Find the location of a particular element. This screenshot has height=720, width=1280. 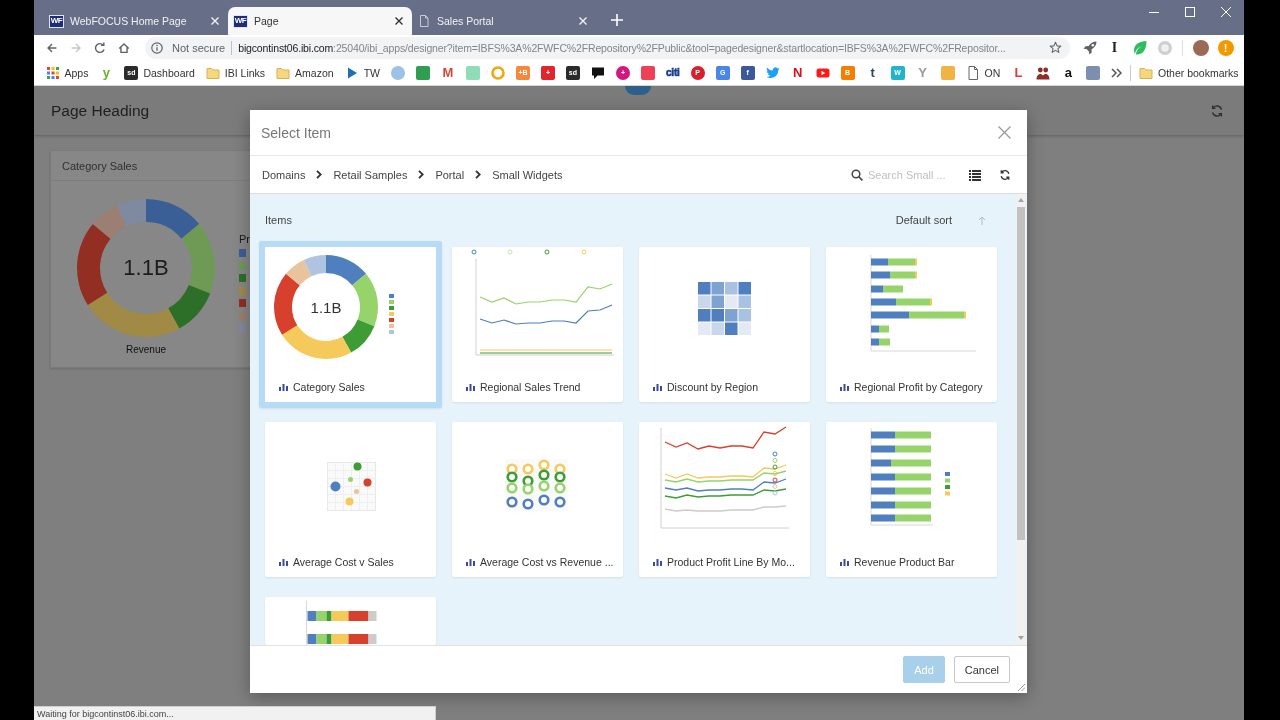

chart-caption: Revenue is located at coordinates (146, 349).